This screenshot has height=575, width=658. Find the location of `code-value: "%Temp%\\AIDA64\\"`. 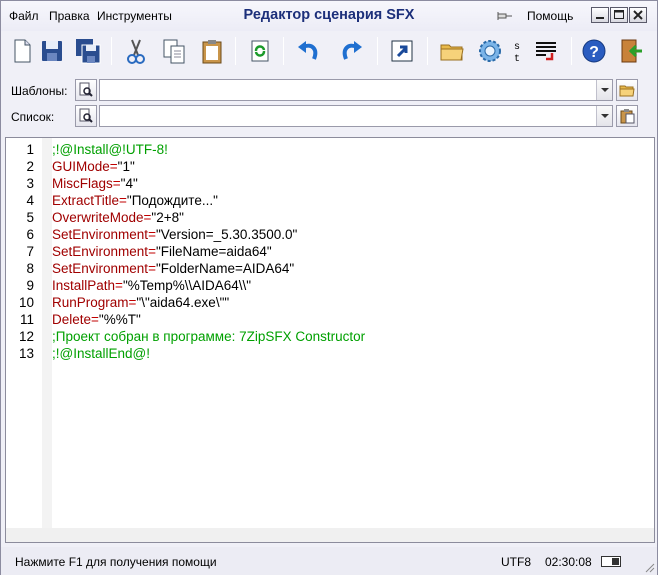

code-value: "%Temp%\\AIDA64\\" is located at coordinates (187, 285).